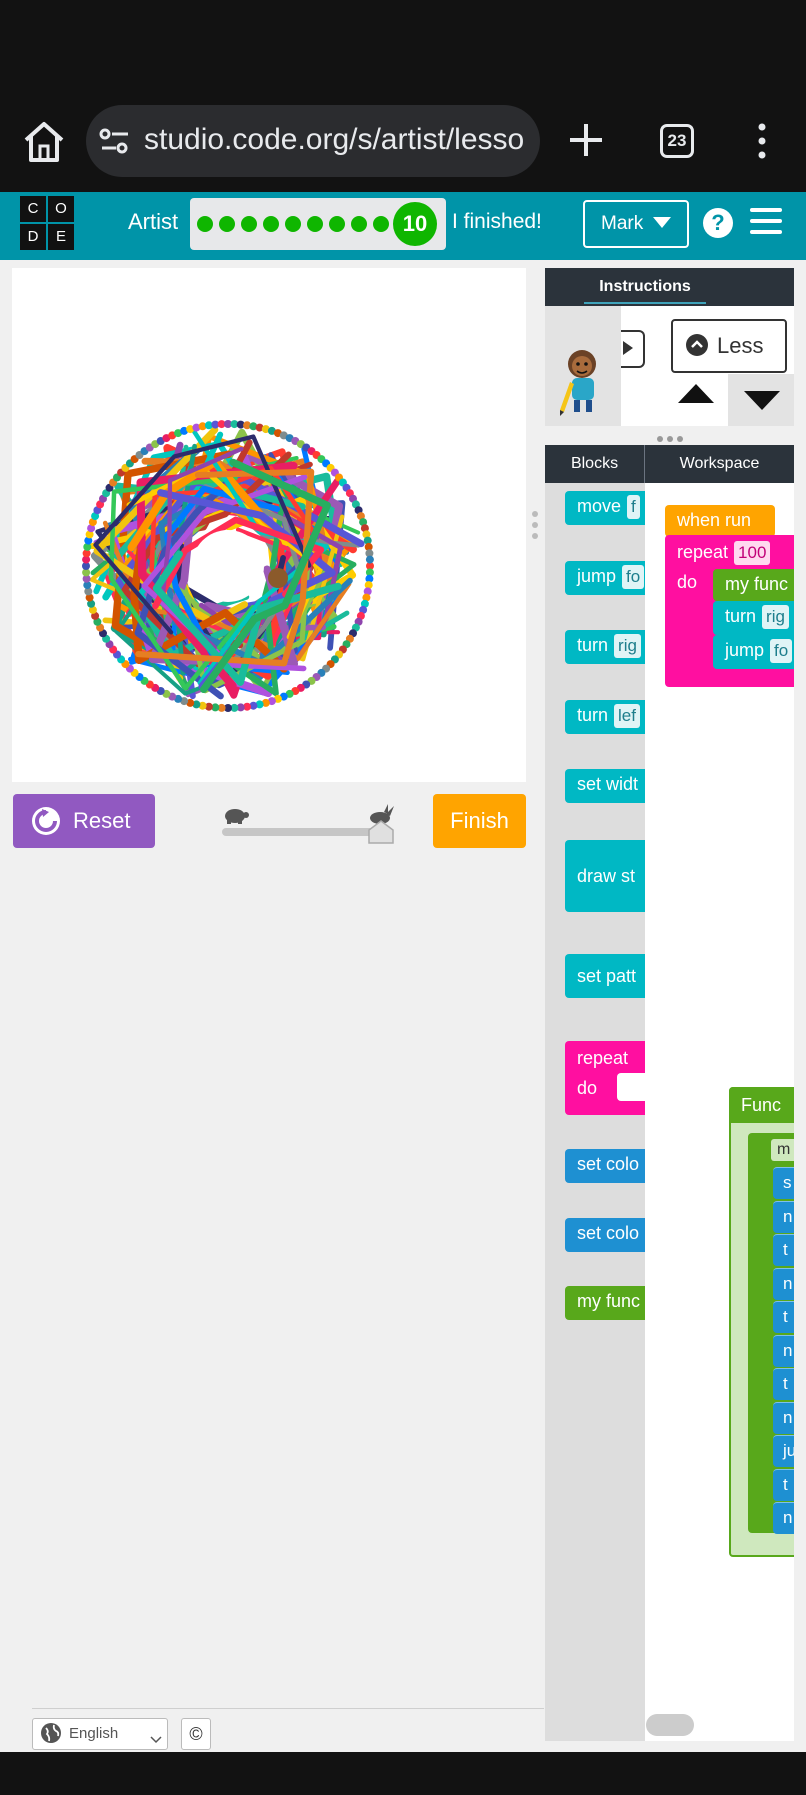 This screenshot has width=806, height=1795. I want to click on toolbox-set-pattern-block: set patt, so click(605, 976).